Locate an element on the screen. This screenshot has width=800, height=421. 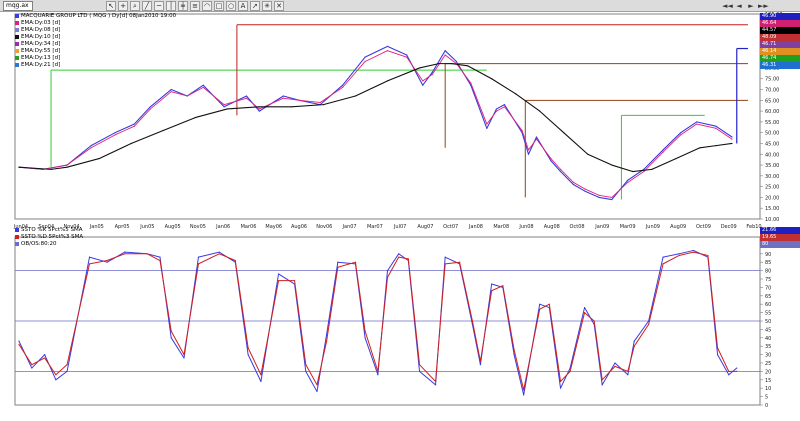
legend-entry: OB/OS:80:20 is located at coordinates (49, 244).